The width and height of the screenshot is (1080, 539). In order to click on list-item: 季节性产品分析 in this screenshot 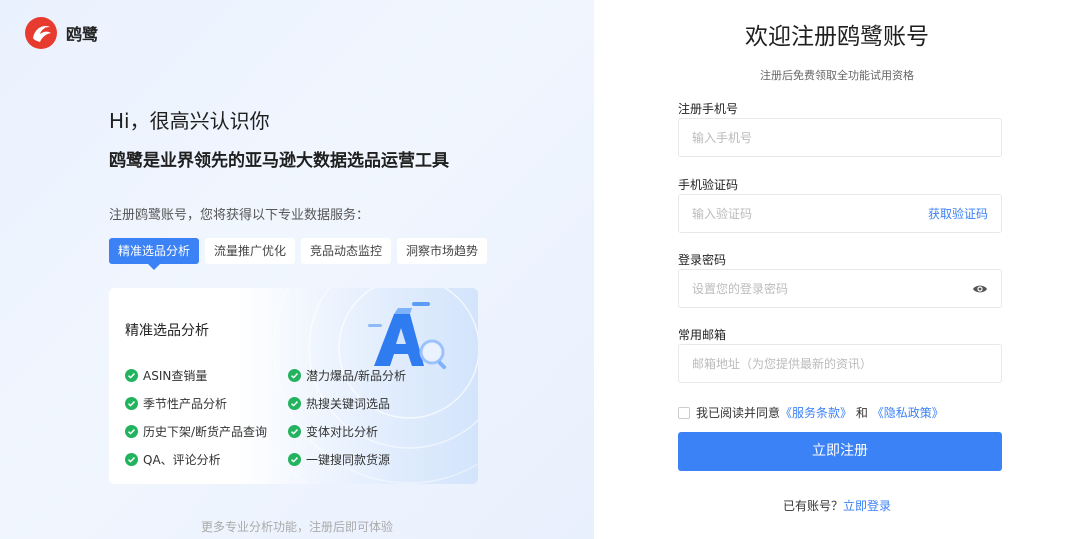, I will do `click(206, 403)`.